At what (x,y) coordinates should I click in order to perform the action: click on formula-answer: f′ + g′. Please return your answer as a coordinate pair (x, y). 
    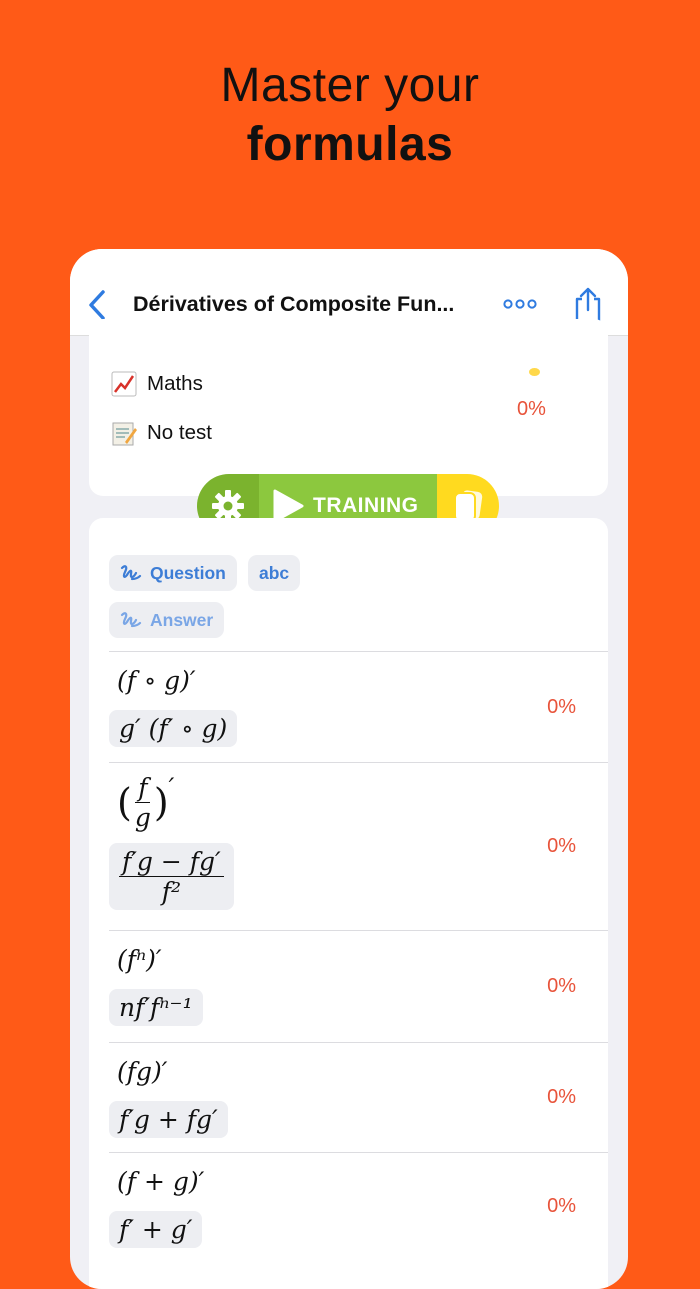
    Looking at the image, I should click on (156, 1229).